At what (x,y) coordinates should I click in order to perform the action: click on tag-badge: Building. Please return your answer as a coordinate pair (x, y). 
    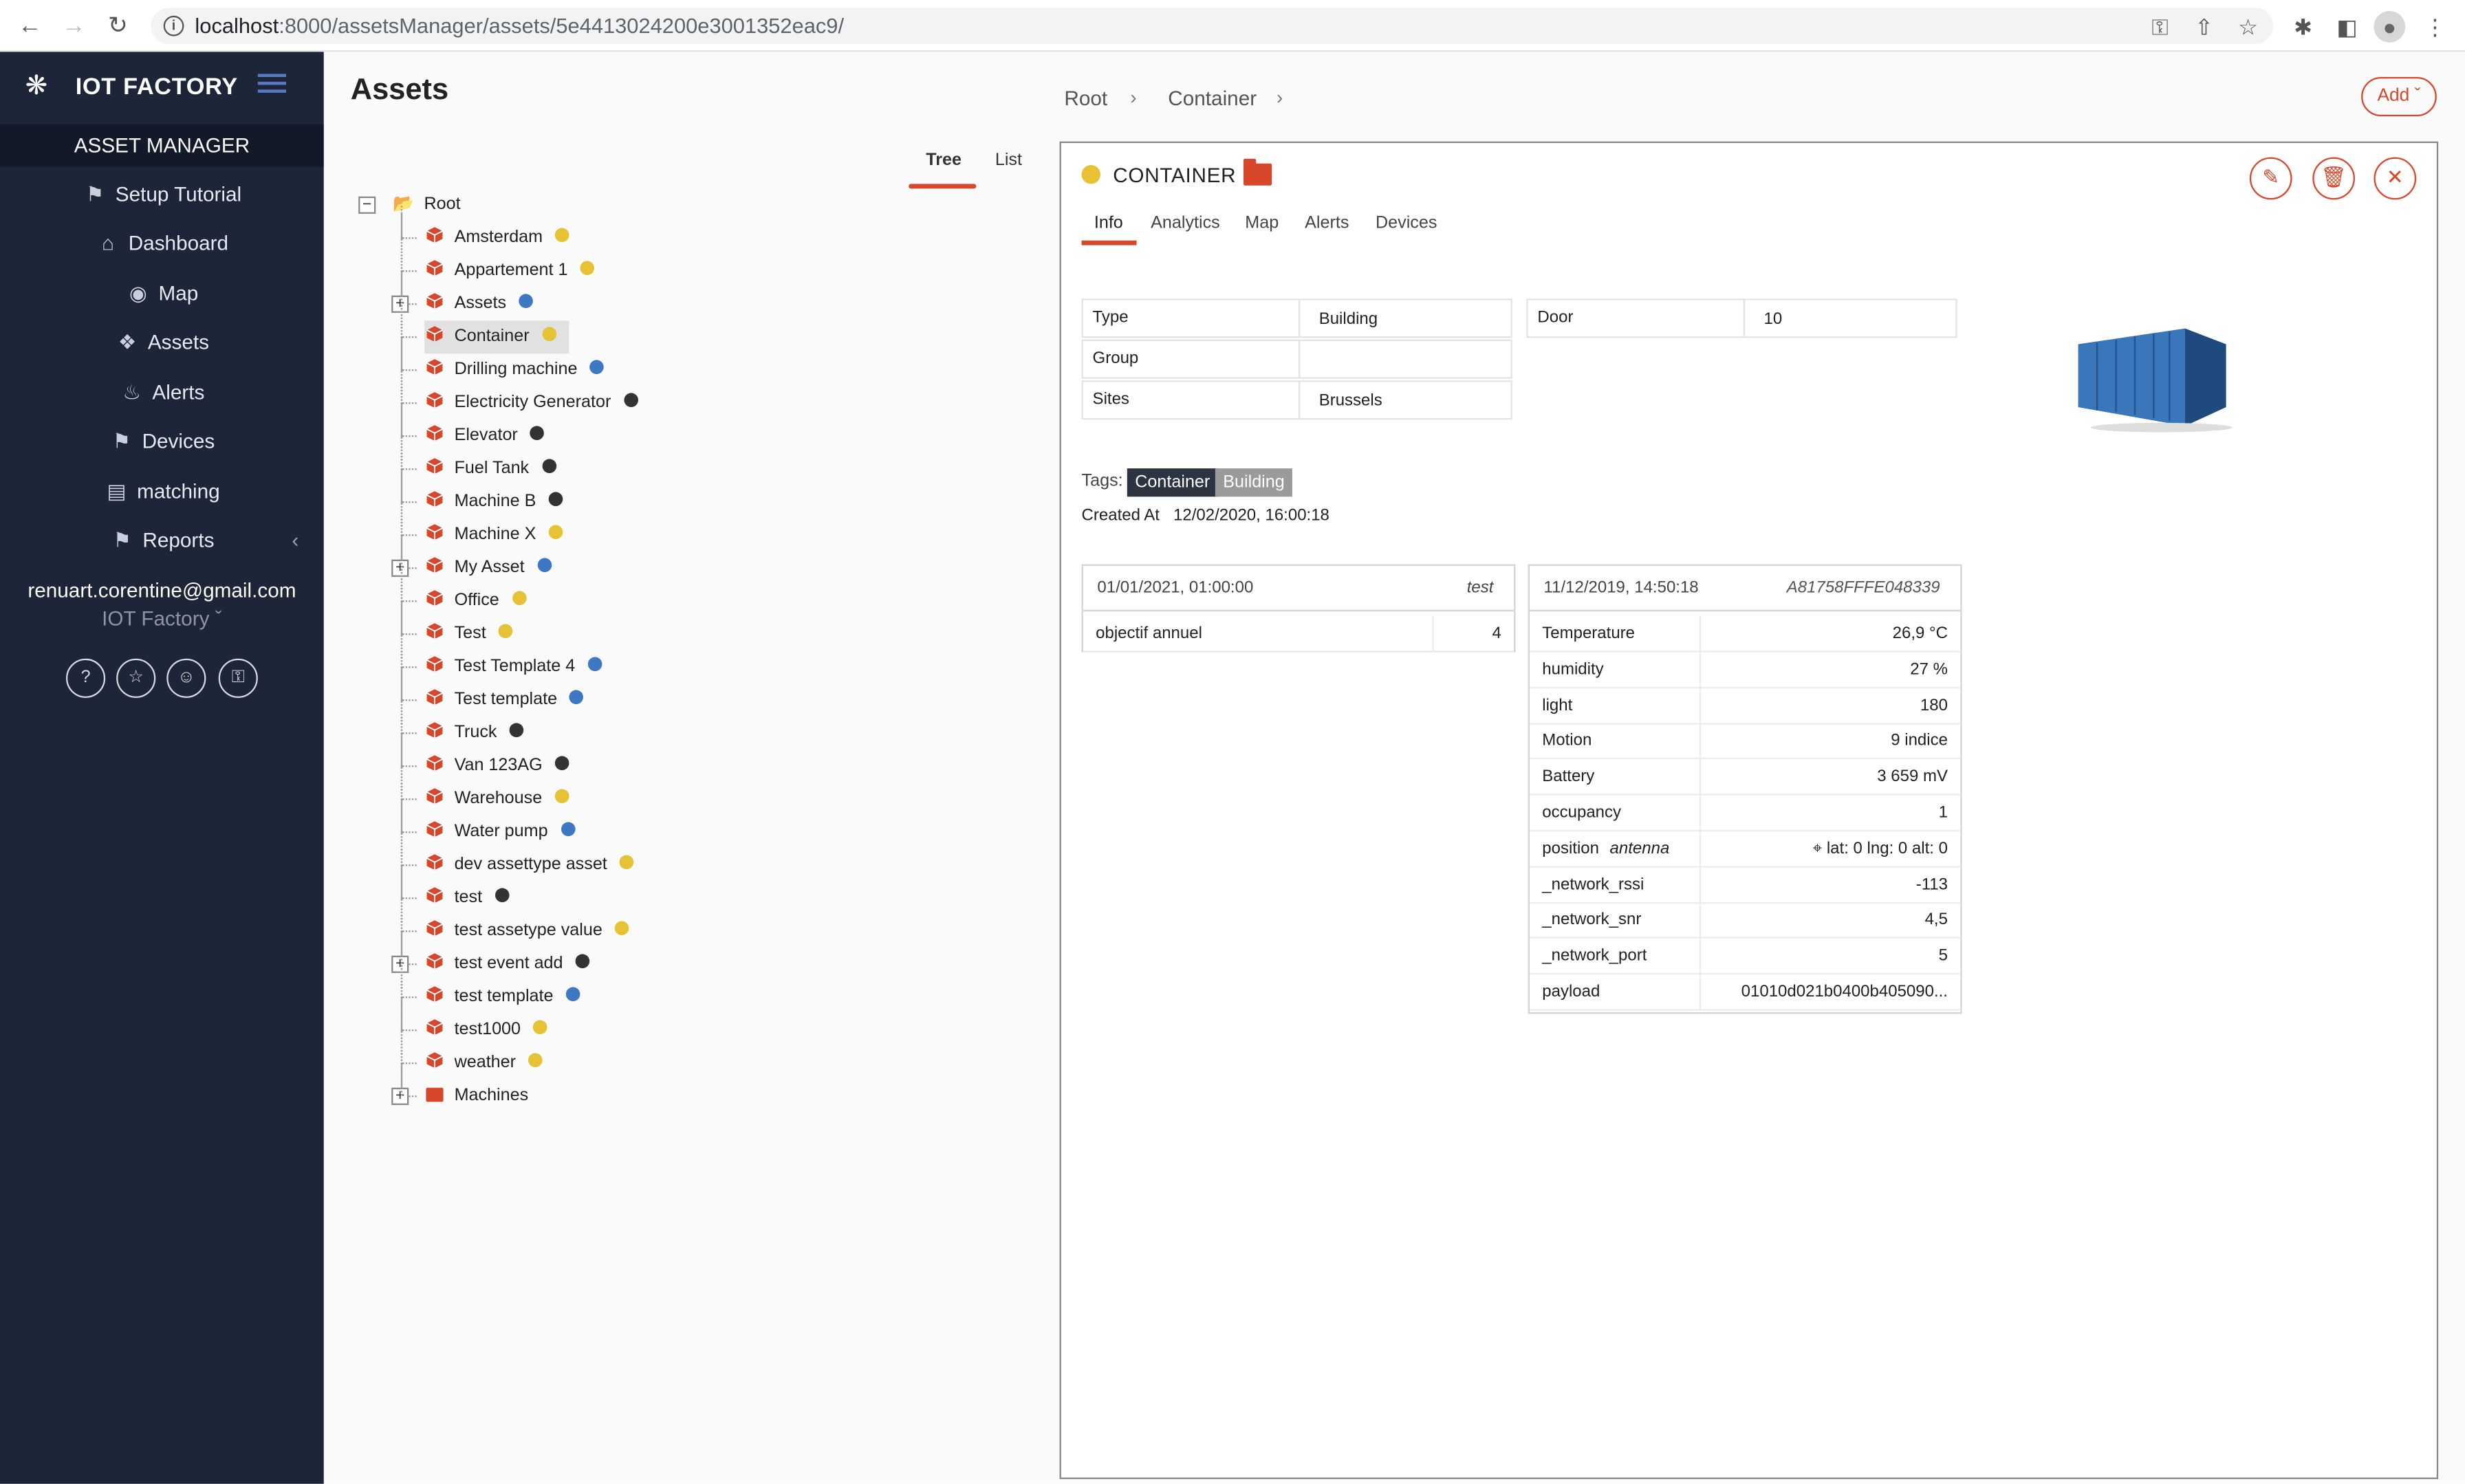
    Looking at the image, I should click on (1254, 483).